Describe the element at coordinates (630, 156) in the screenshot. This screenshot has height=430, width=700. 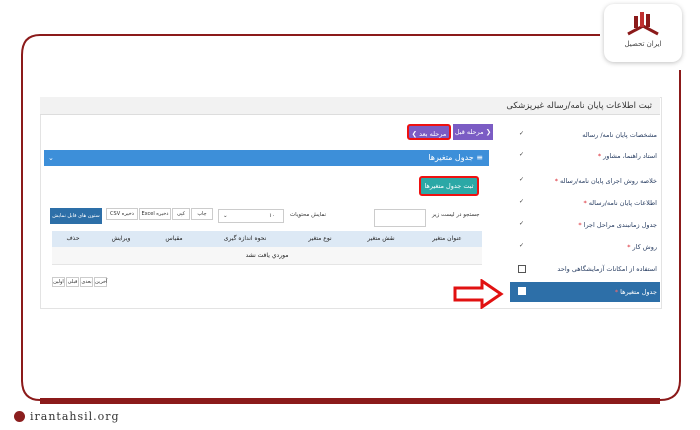
I see `sidebar-item-label: استاد راهنما، مشاور` at that location.